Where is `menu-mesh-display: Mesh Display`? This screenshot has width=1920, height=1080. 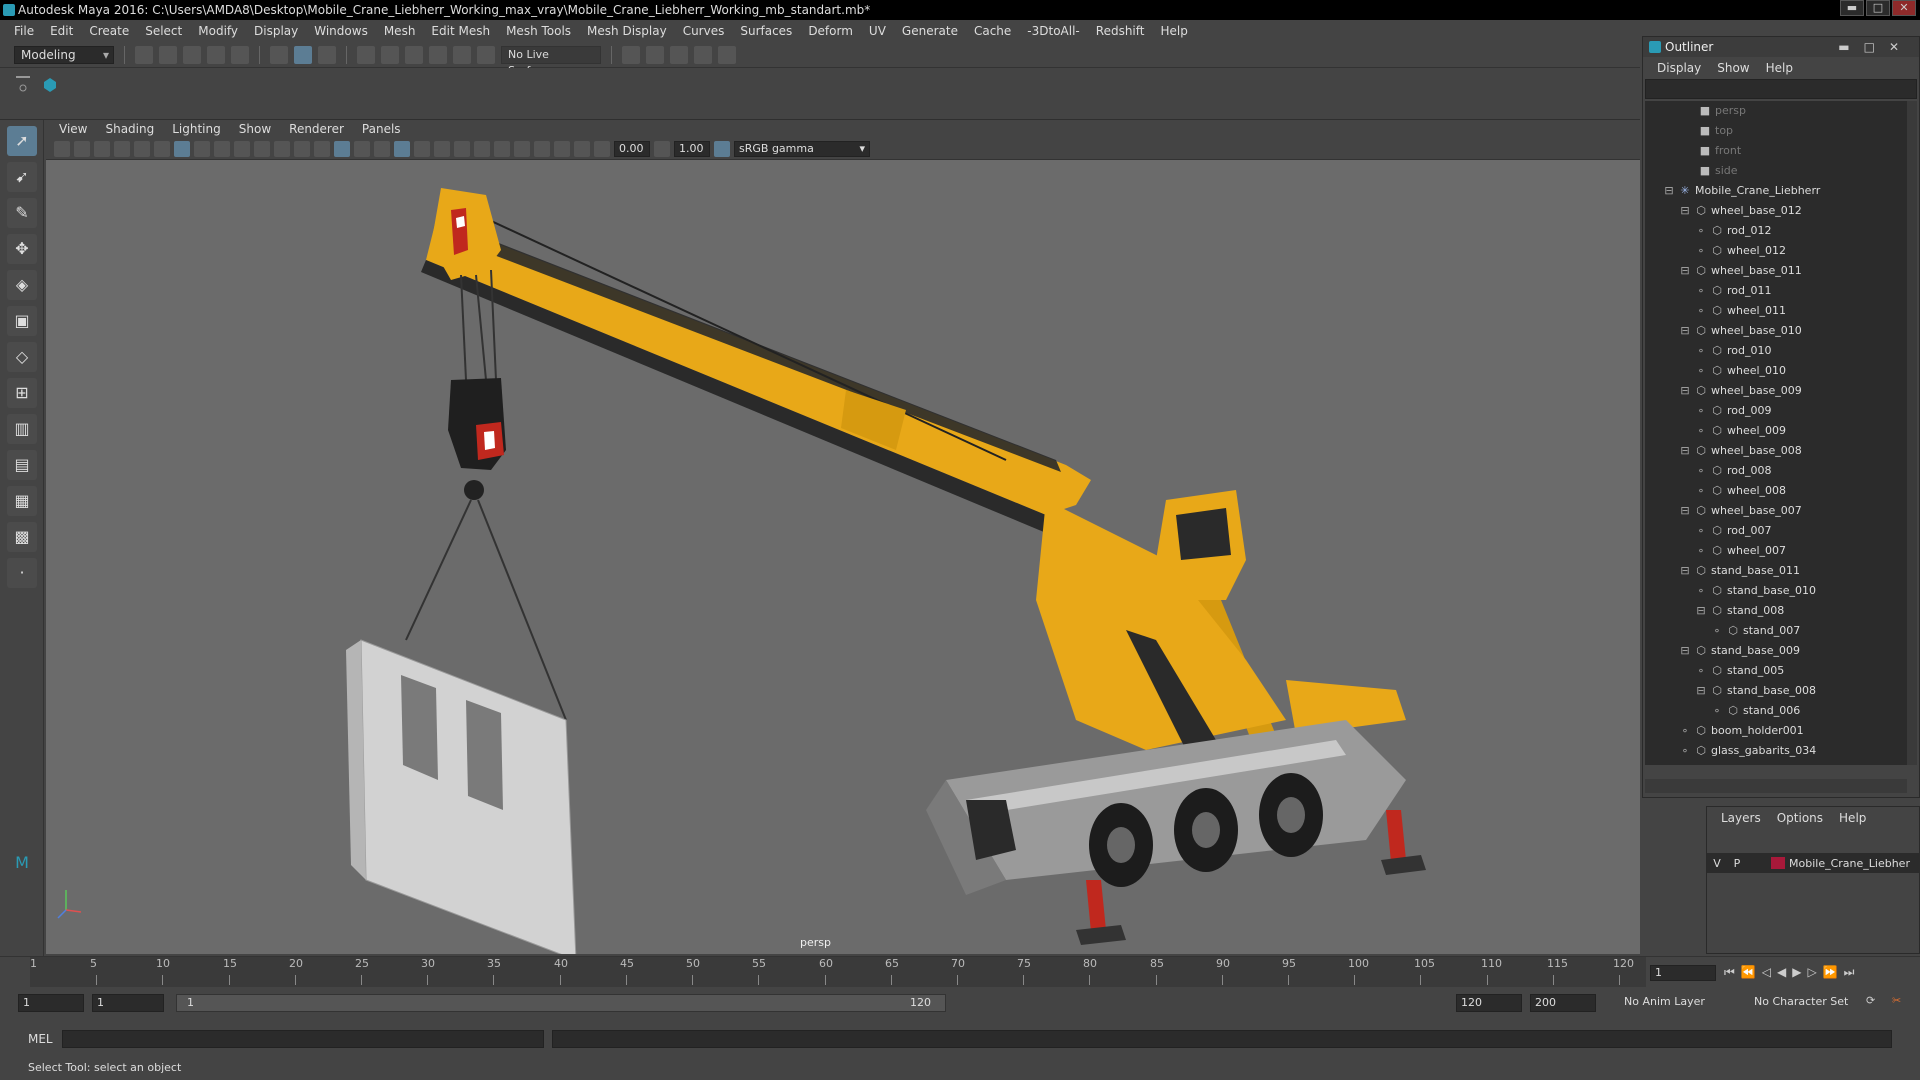
menu-mesh-display: Mesh Display is located at coordinates (627, 31).